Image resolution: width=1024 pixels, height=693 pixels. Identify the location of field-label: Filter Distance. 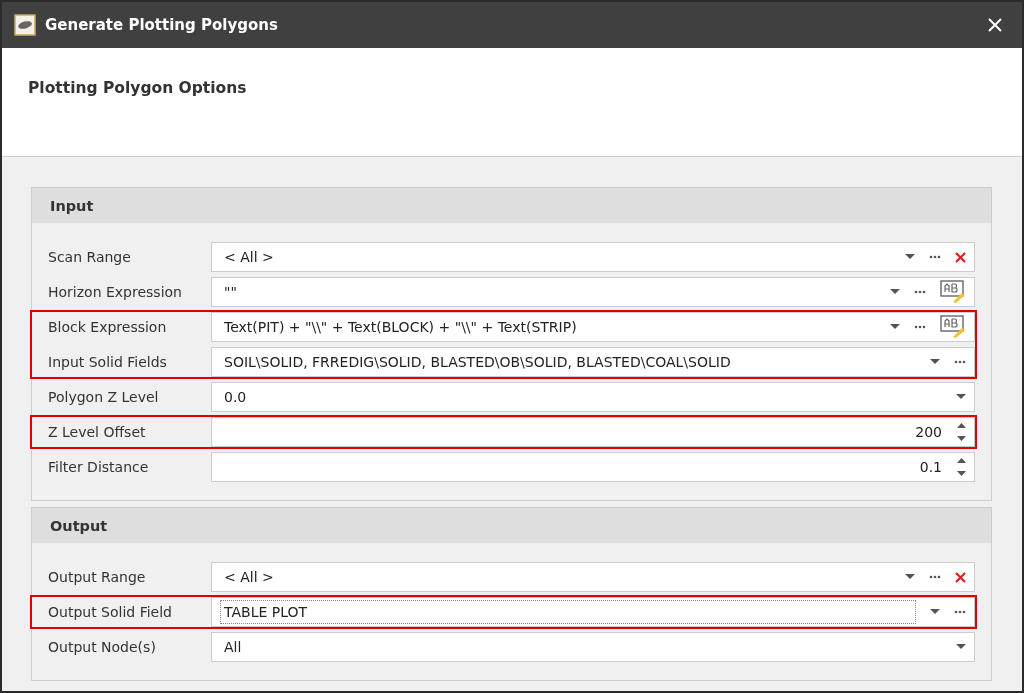
(98, 467).